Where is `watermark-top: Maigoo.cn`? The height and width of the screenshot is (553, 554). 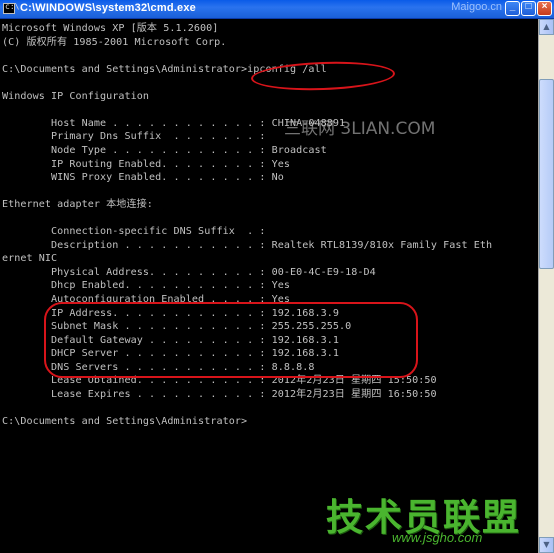 watermark-top: Maigoo.cn is located at coordinates (476, 7).